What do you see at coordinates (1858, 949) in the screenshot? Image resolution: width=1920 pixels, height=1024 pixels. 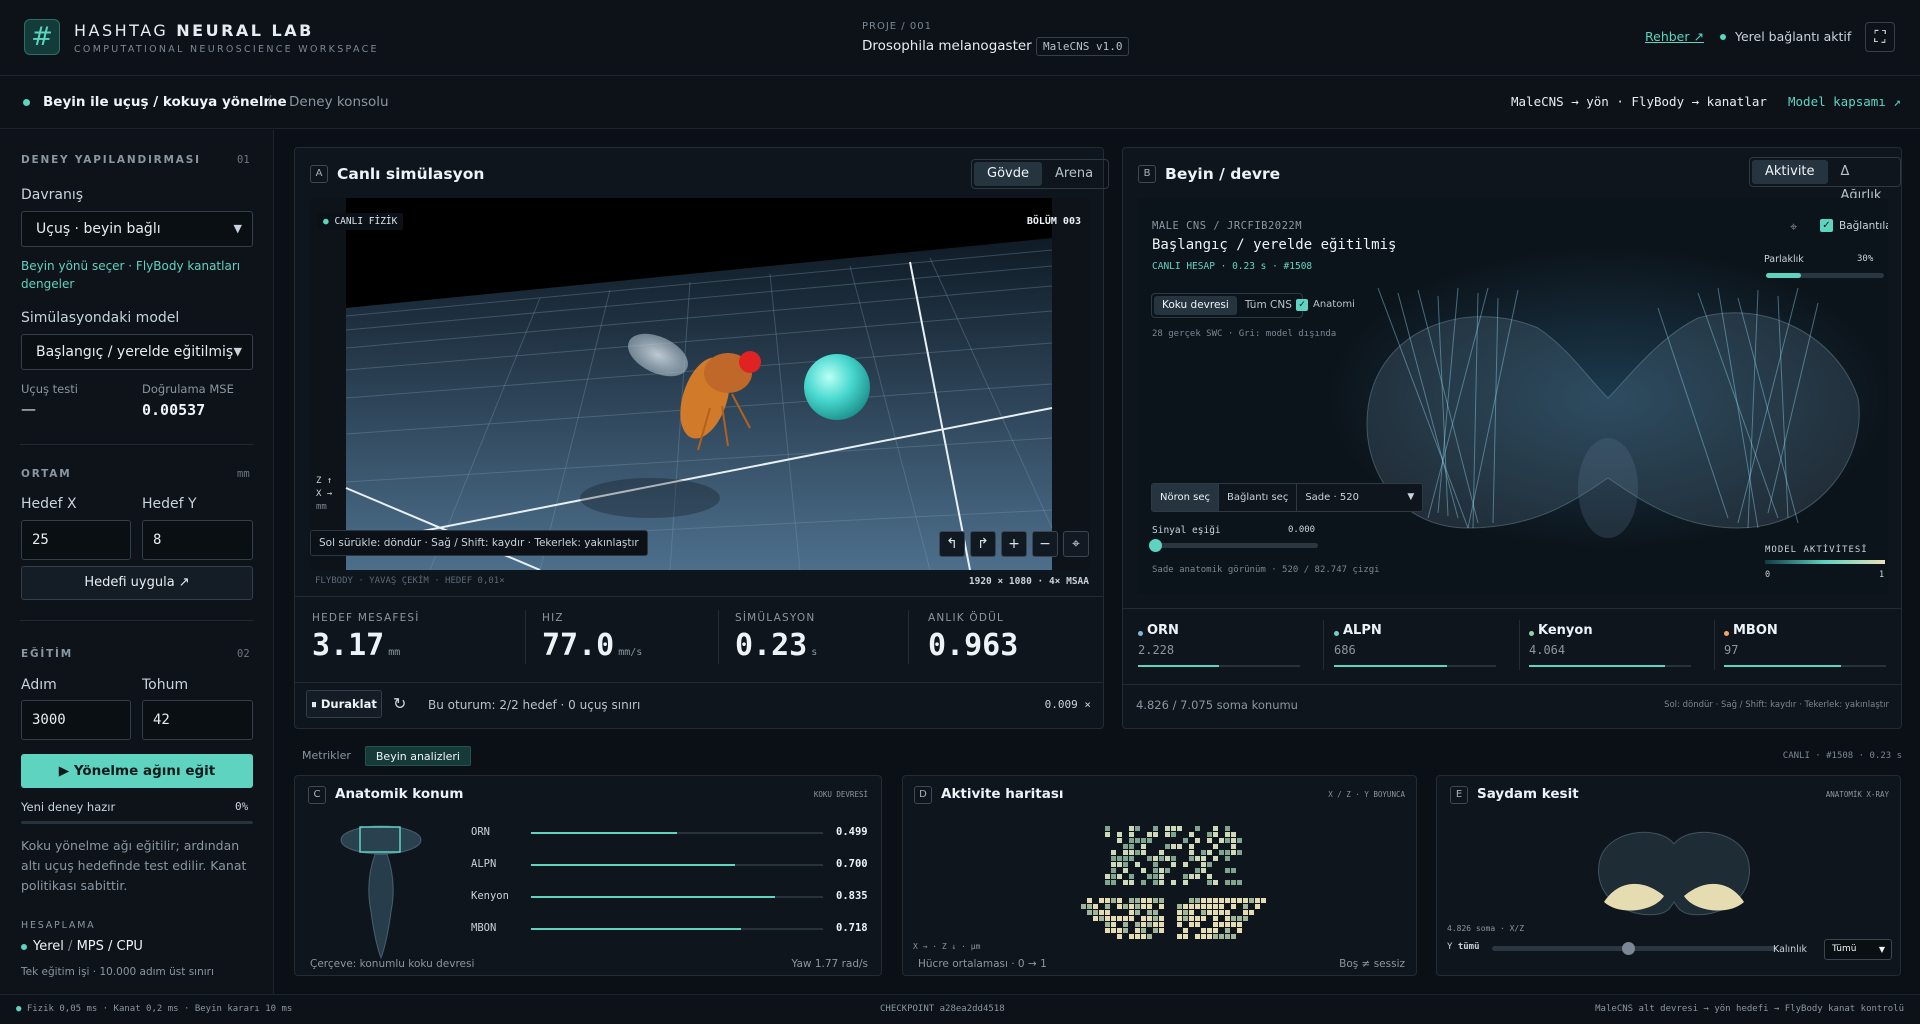 I see `thickness-select: Tümü ▼` at bounding box center [1858, 949].